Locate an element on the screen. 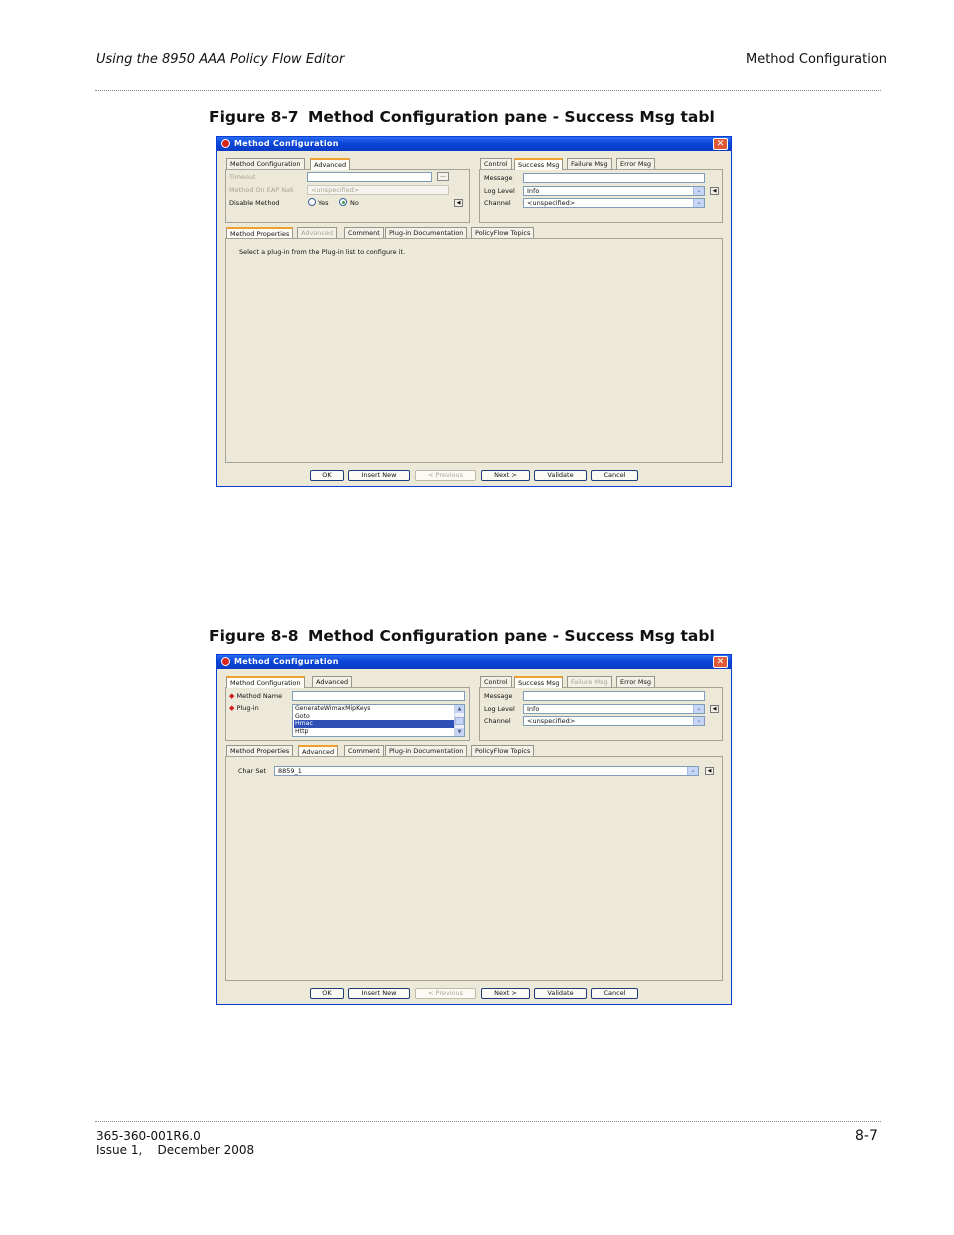  plugin-scrollbar: ▲ ▼ is located at coordinates (459, 720).